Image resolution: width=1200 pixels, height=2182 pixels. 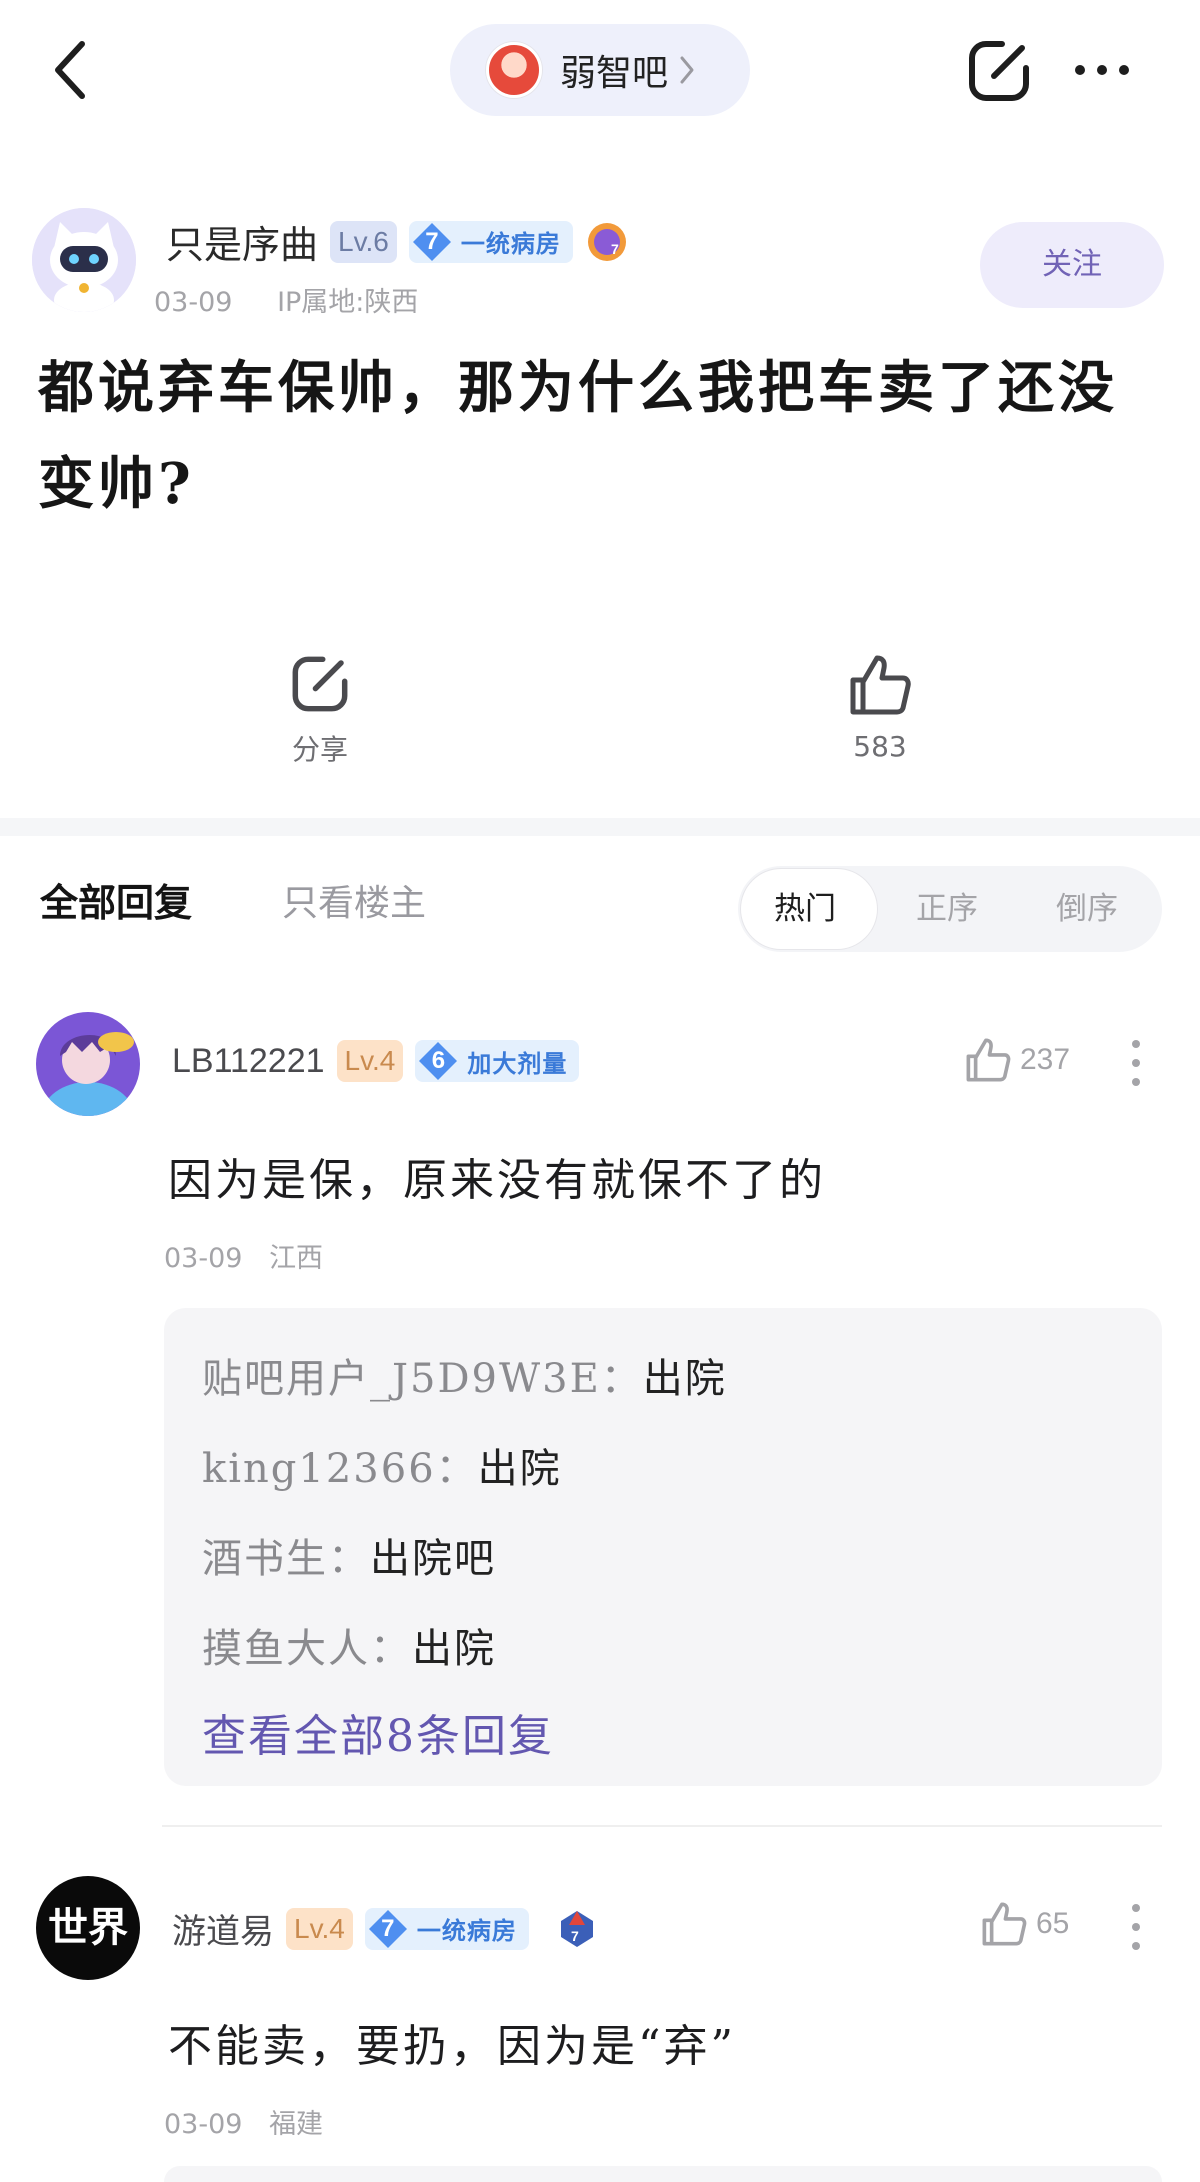 I want to click on comment-meta: 03-09 江西, so click(x=243, y=1255).